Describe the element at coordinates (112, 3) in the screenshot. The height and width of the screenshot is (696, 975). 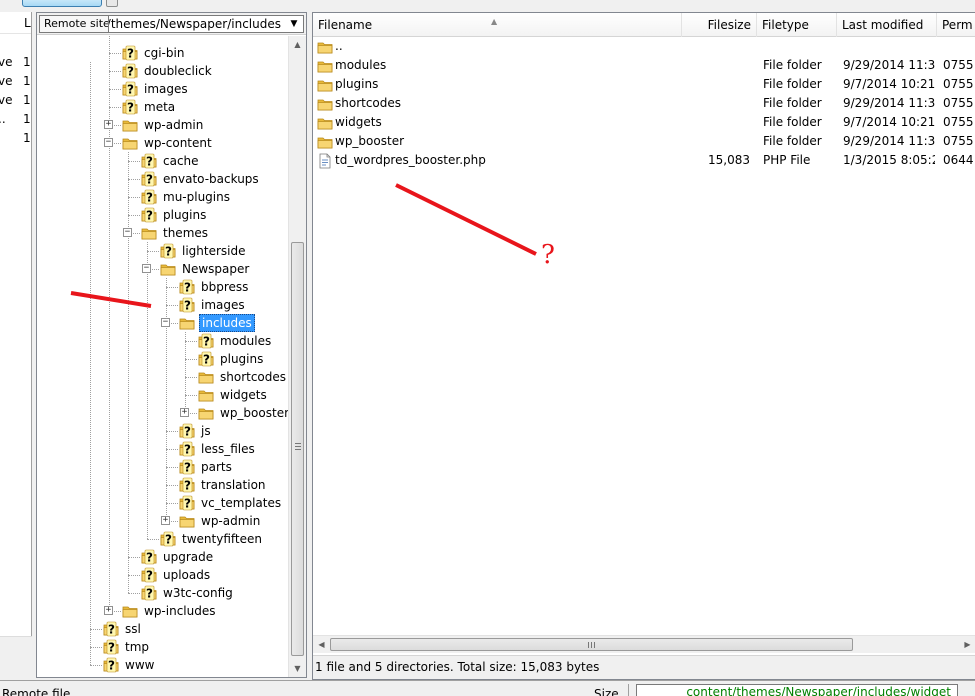
I see `toolbar-dropdown-button` at that location.